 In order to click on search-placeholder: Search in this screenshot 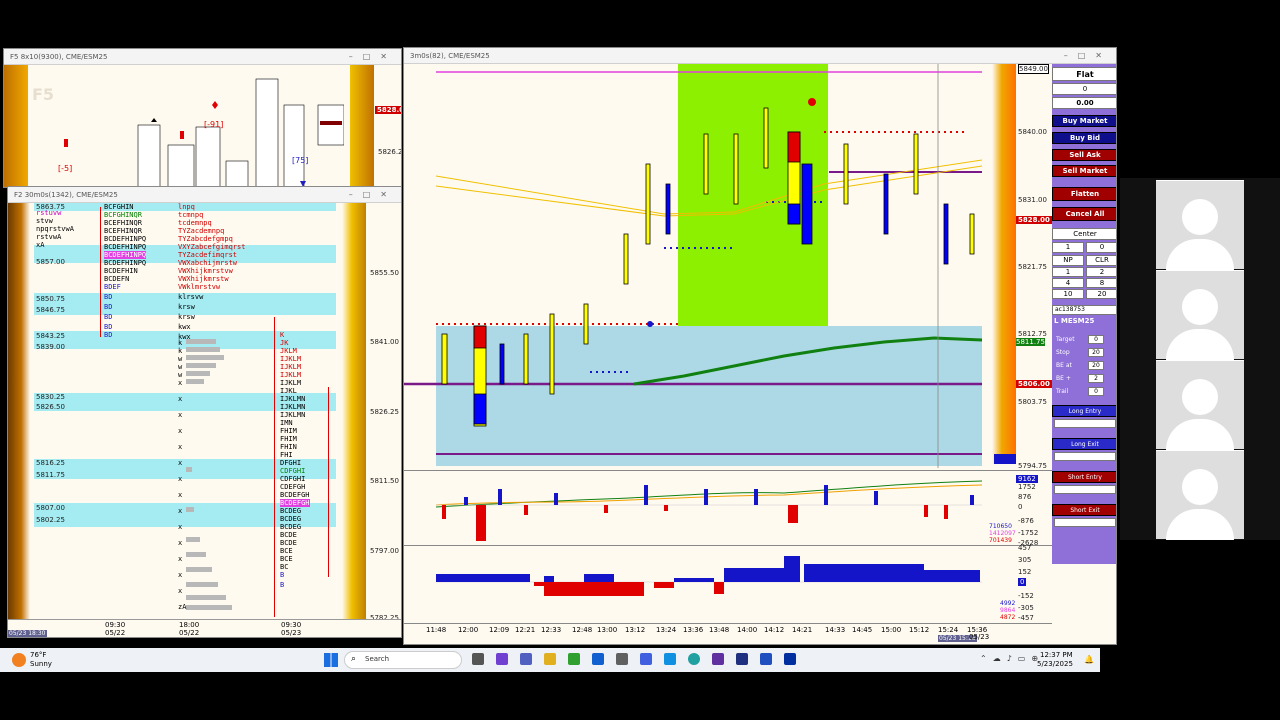, I will do `click(377, 659)`.